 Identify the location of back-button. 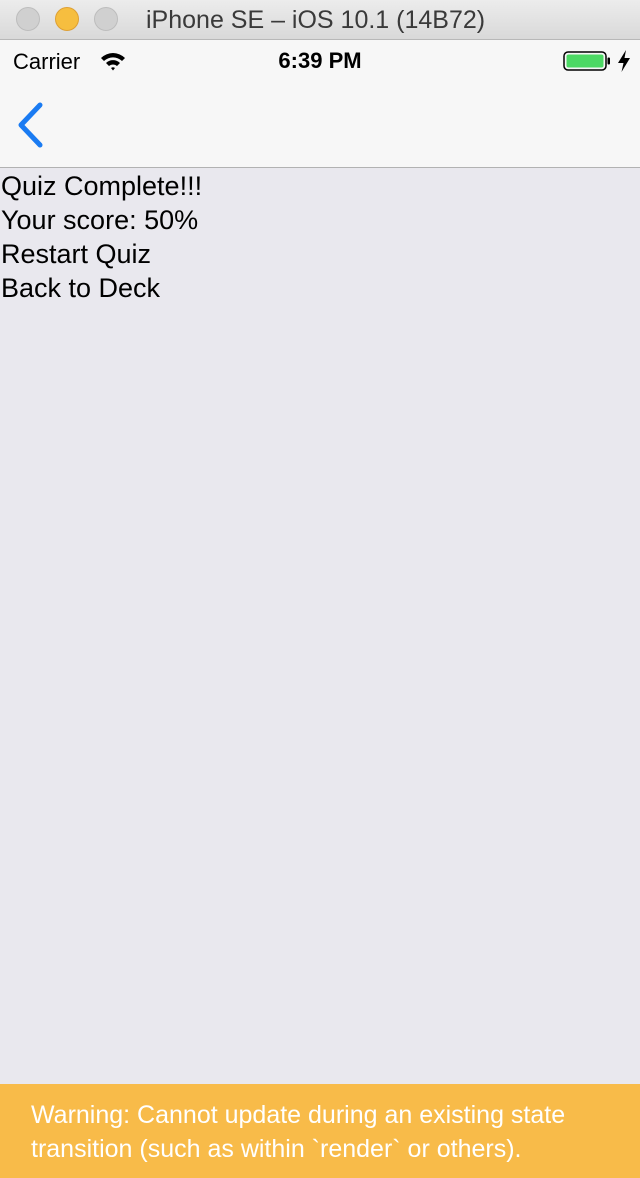
(33, 125).